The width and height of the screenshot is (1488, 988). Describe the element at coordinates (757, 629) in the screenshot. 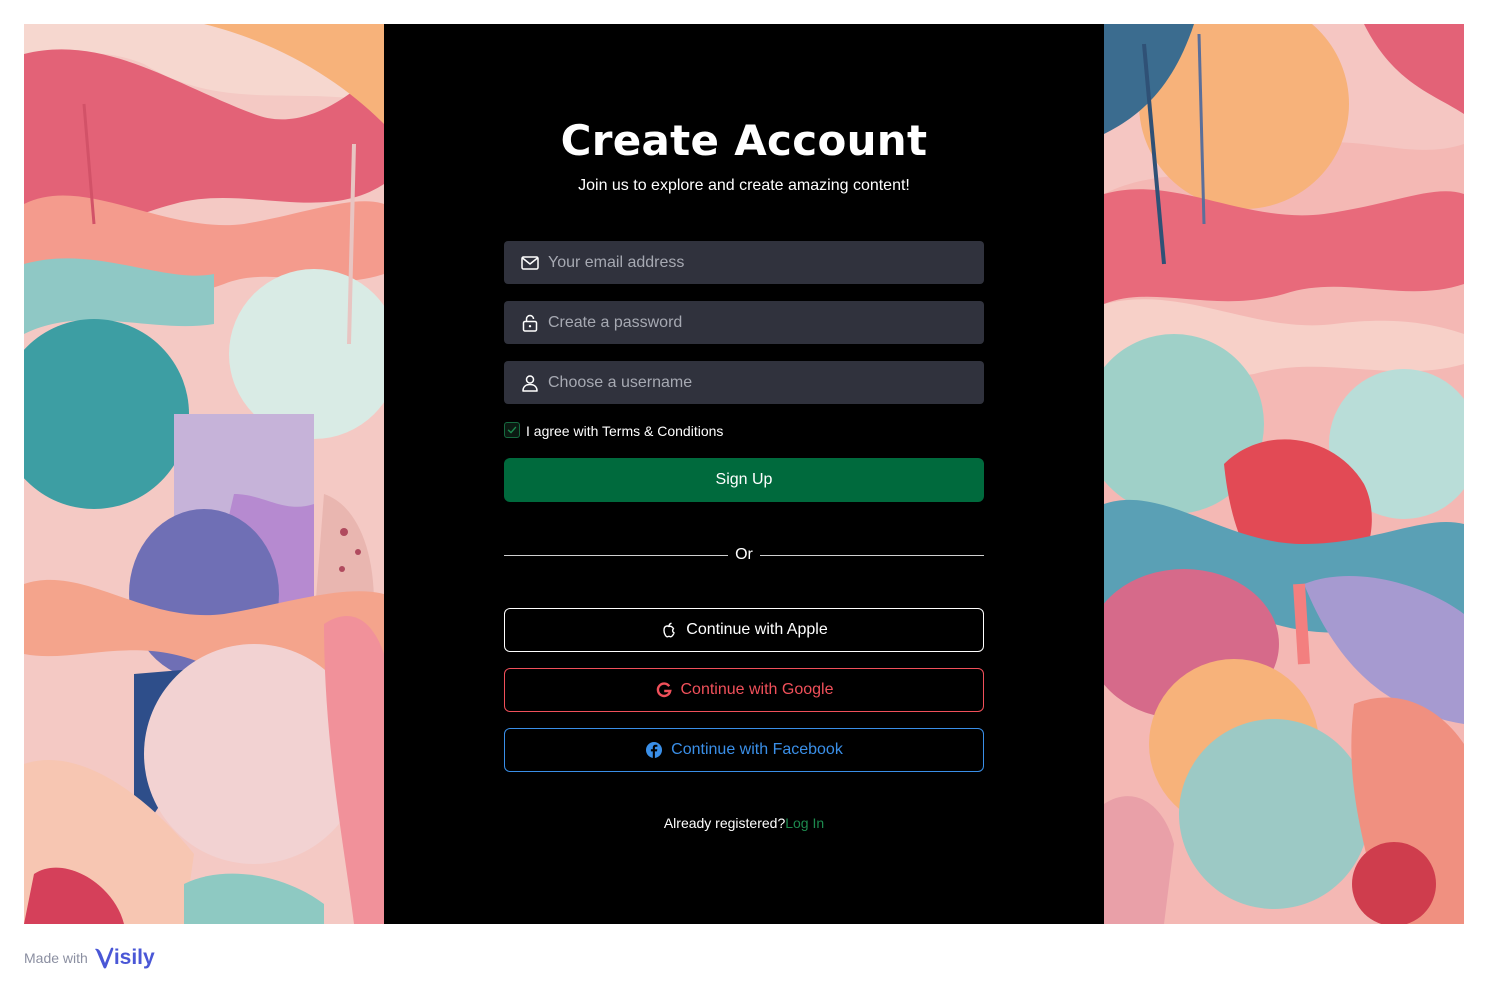

I see `apple-button-label: Continue with Apple` at that location.